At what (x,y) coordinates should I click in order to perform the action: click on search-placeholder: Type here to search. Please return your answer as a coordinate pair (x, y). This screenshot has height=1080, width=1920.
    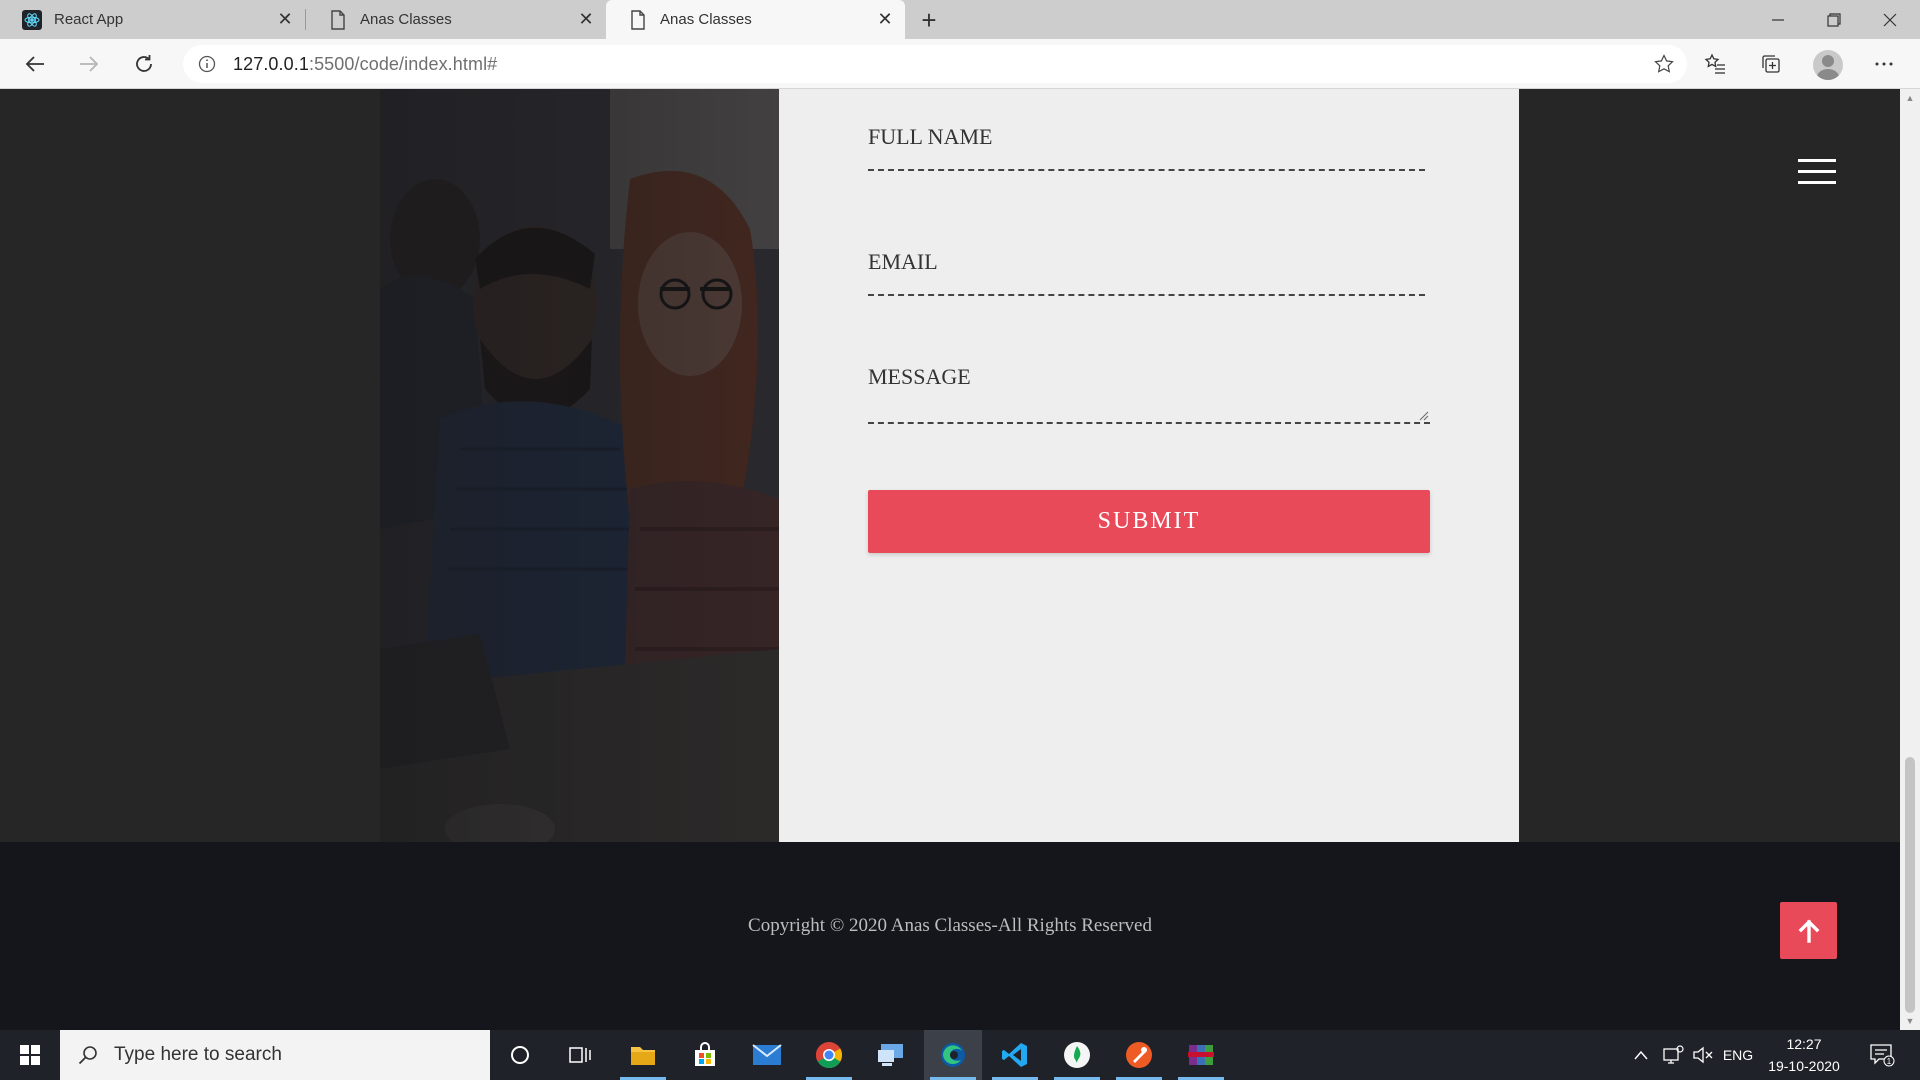
    Looking at the image, I should click on (198, 1054).